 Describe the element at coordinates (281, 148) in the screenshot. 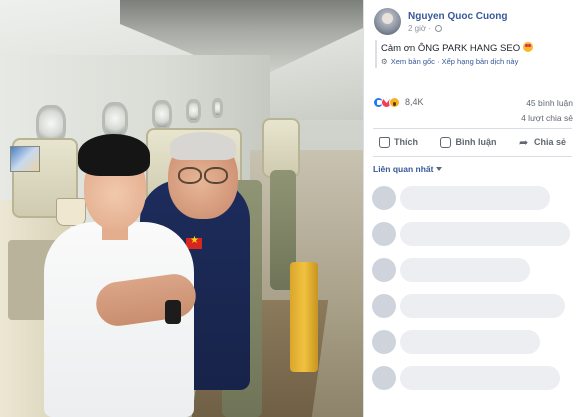

I see `seat` at that location.